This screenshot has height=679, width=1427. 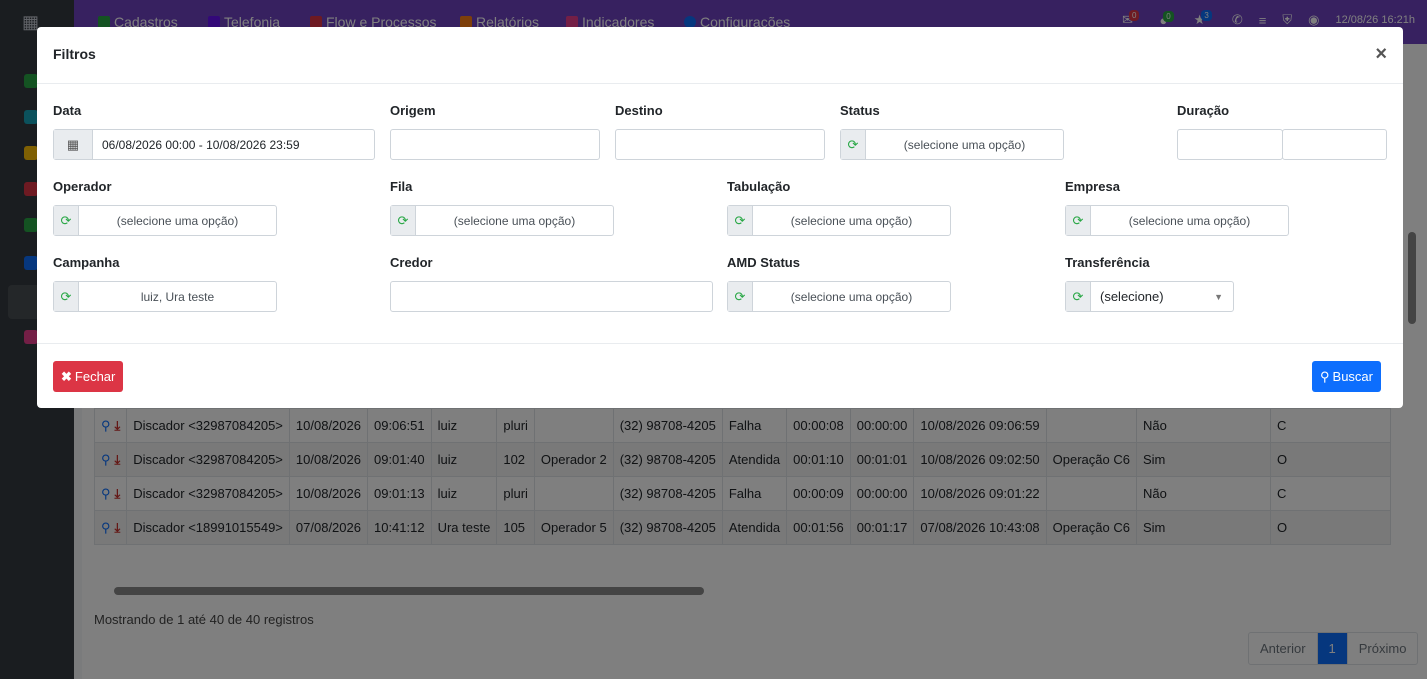 What do you see at coordinates (401, 186) in the screenshot?
I see `label-fila: Fila` at bounding box center [401, 186].